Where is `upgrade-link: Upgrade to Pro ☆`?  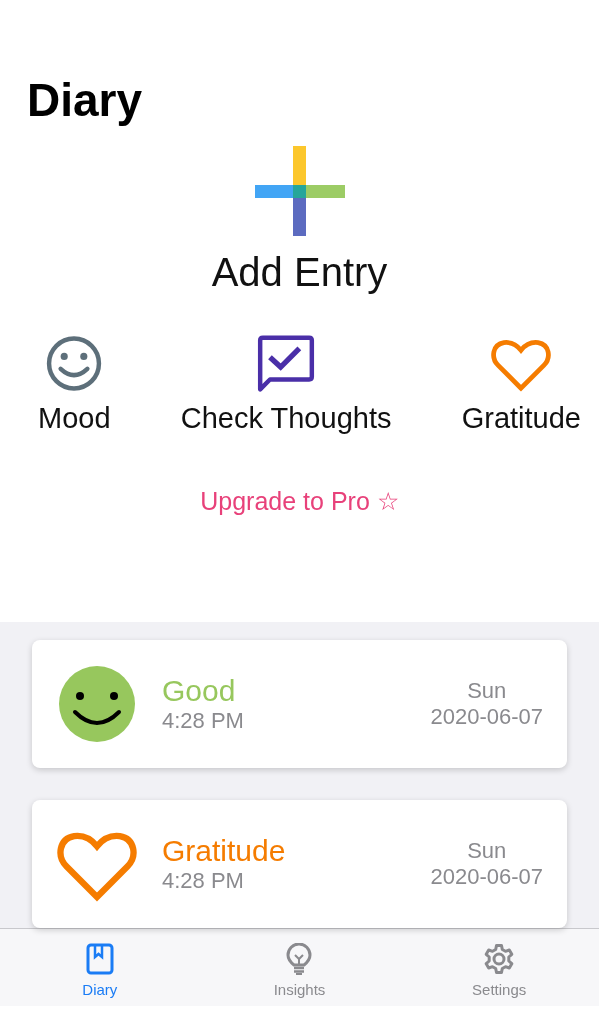 upgrade-link: Upgrade to Pro ☆ is located at coordinates (299, 501).